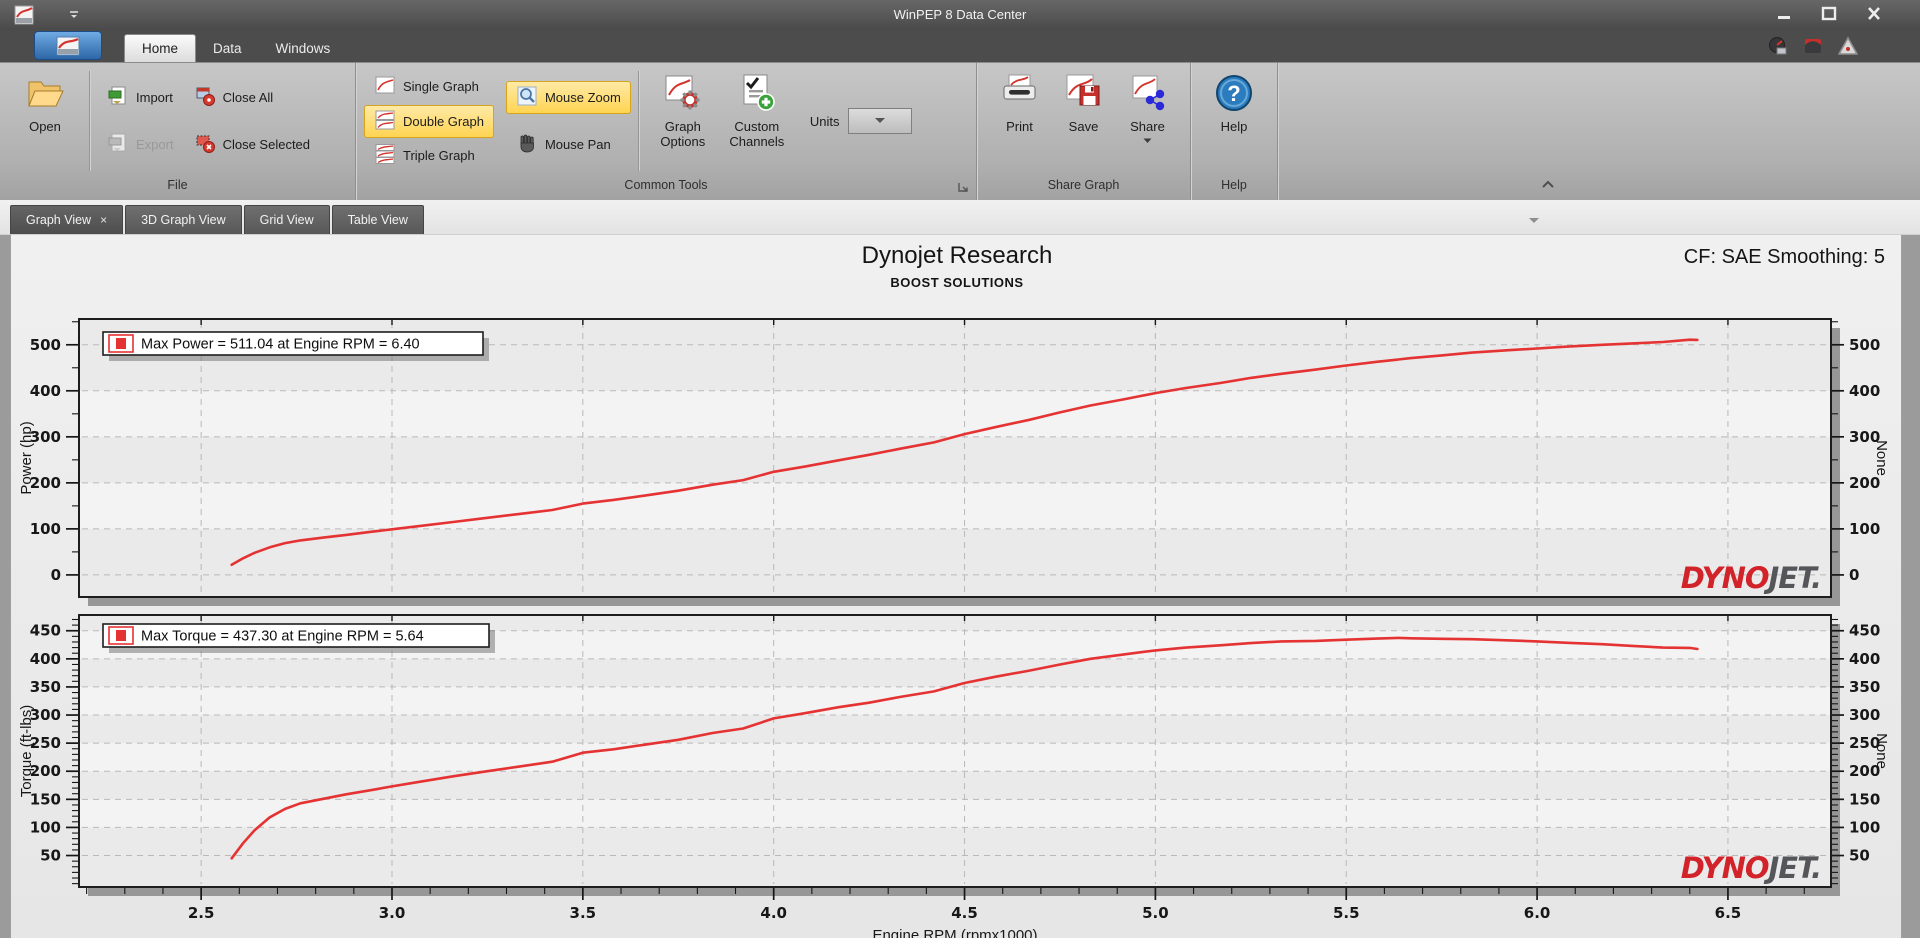 The width and height of the screenshot is (1920, 938). I want to click on save-button: Save, so click(1084, 121).